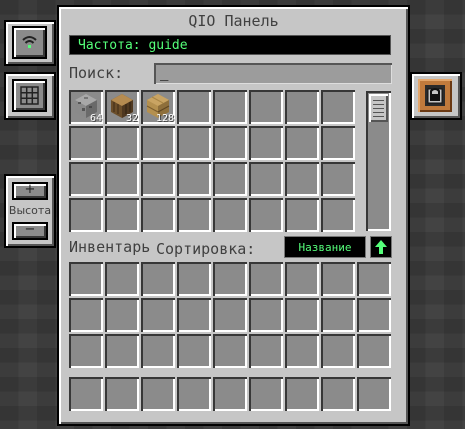 Image resolution: width=465 pixels, height=429 pixels. I want to click on item-count: 128, so click(164, 118).